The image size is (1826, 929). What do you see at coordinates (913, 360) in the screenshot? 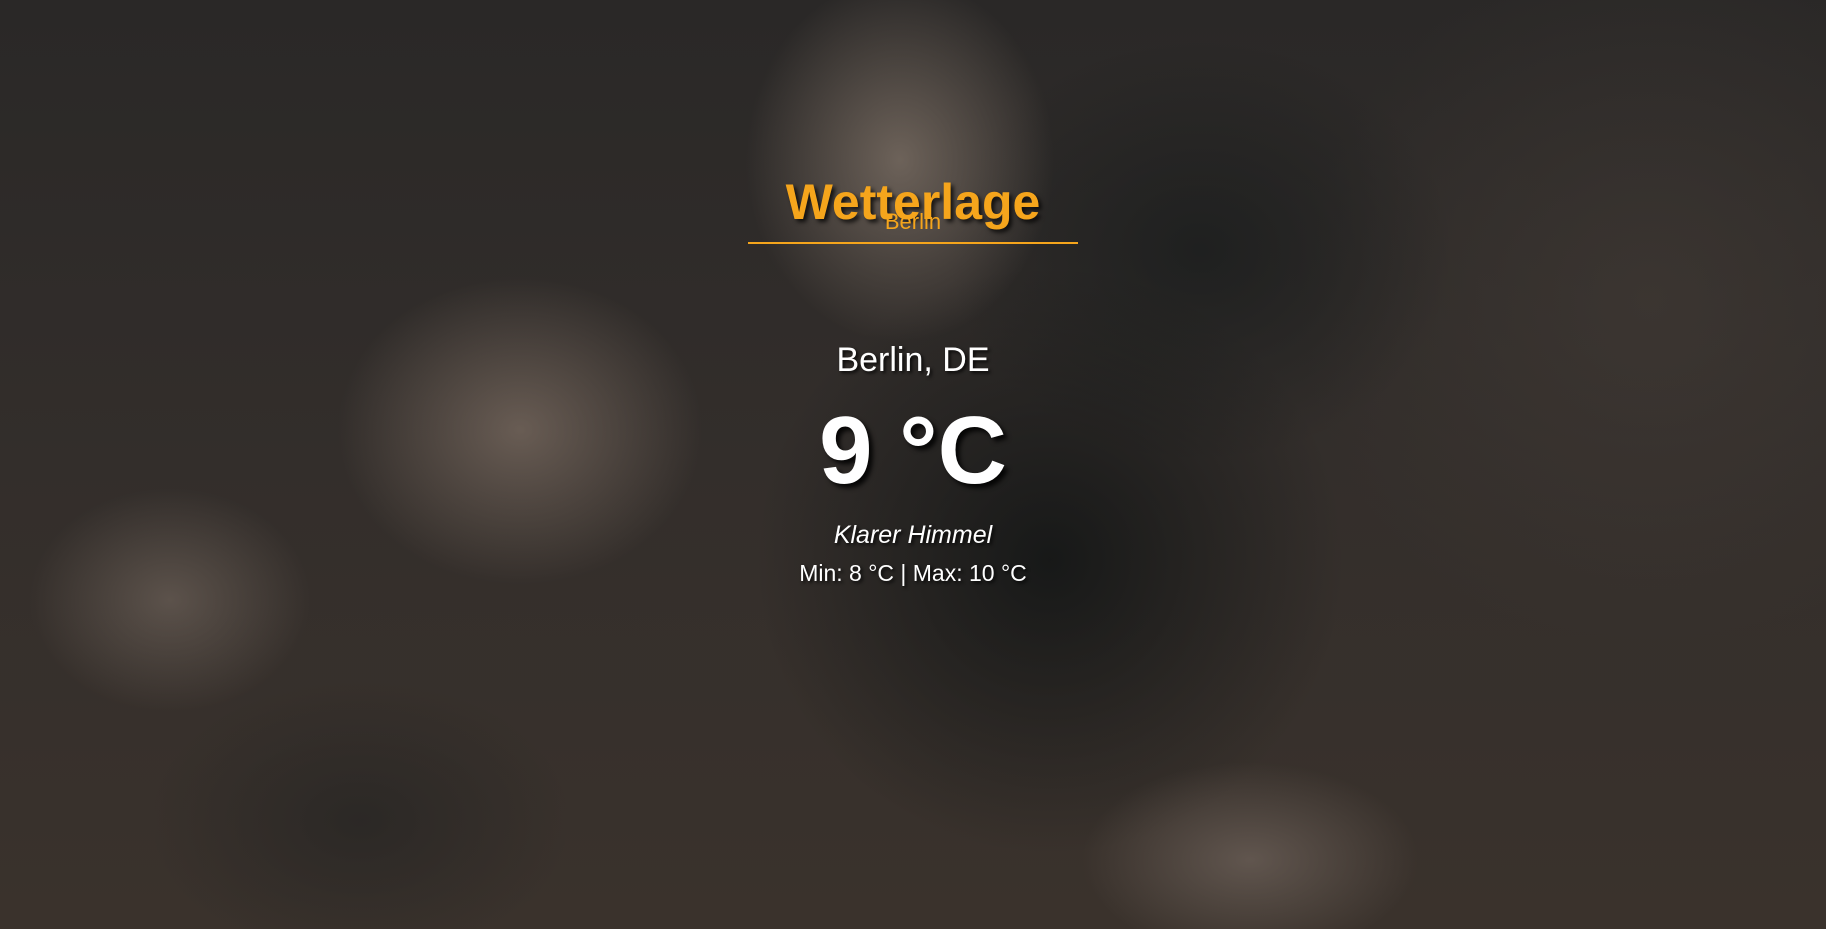
I see `location-label: Berlin, DE` at bounding box center [913, 360].